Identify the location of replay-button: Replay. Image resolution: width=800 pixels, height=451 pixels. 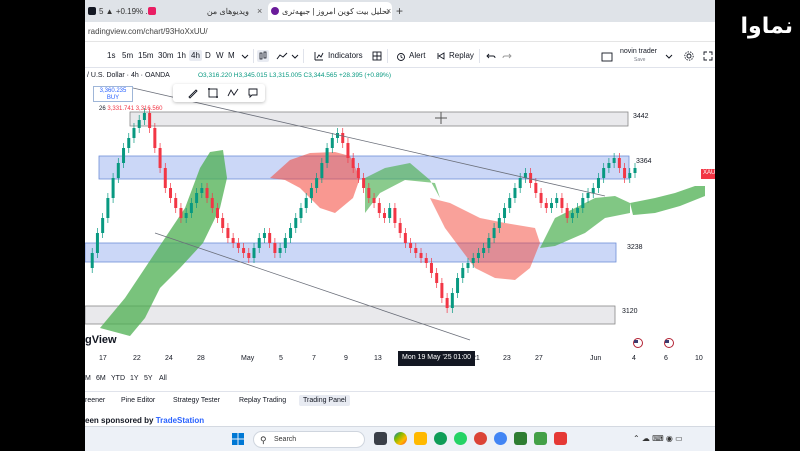
(461, 55).